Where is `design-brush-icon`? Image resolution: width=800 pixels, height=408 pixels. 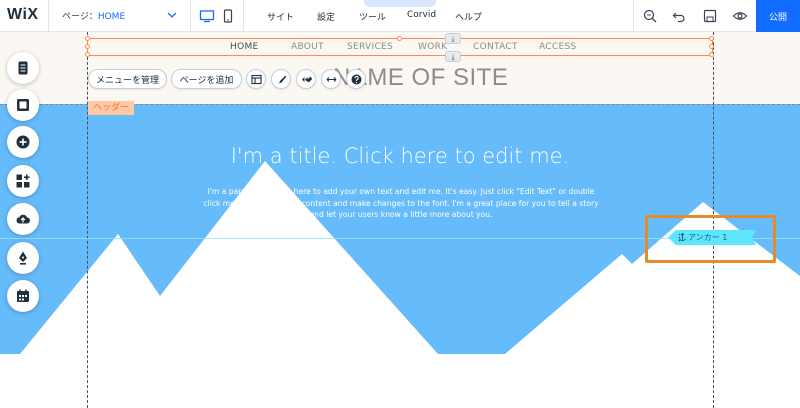
design-brush-icon is located at coordinates (281, 79).